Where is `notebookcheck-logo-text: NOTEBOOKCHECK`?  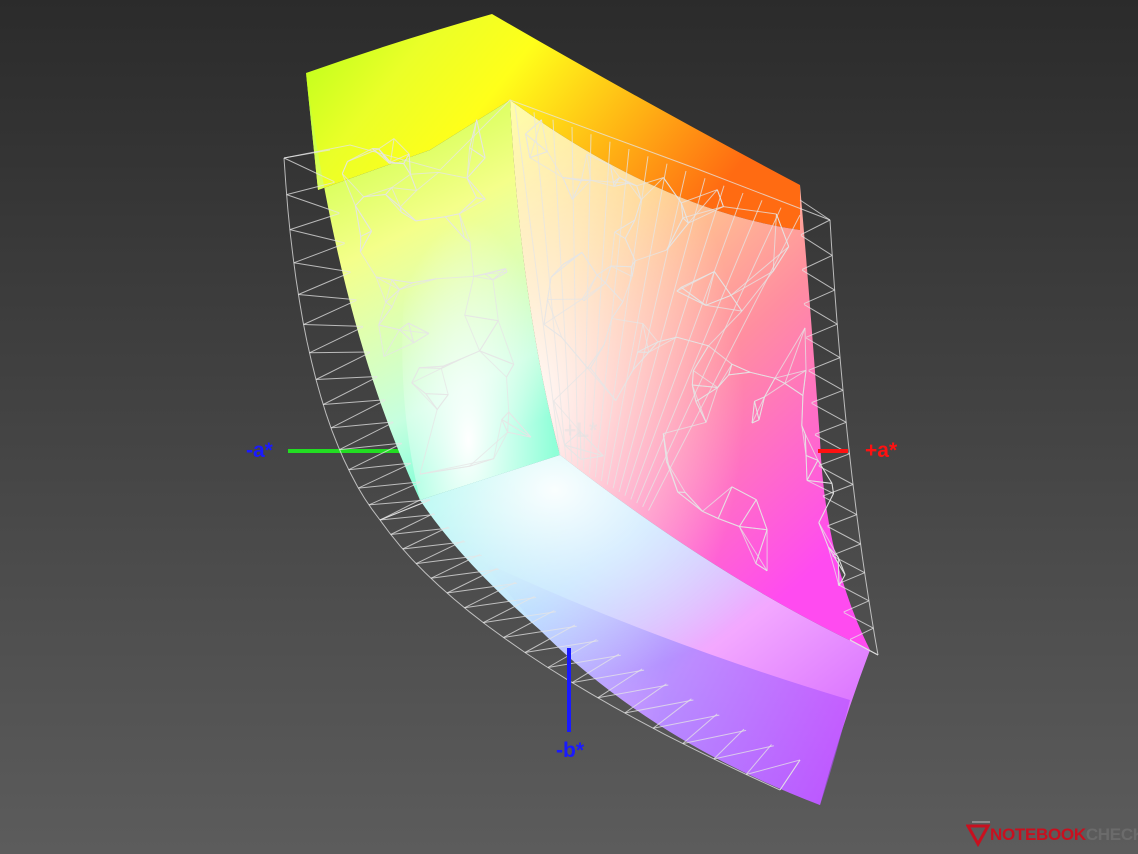
notebookcheck-logo-text: NOTEBOOKCHECK is located at coordinates (1064, 835).